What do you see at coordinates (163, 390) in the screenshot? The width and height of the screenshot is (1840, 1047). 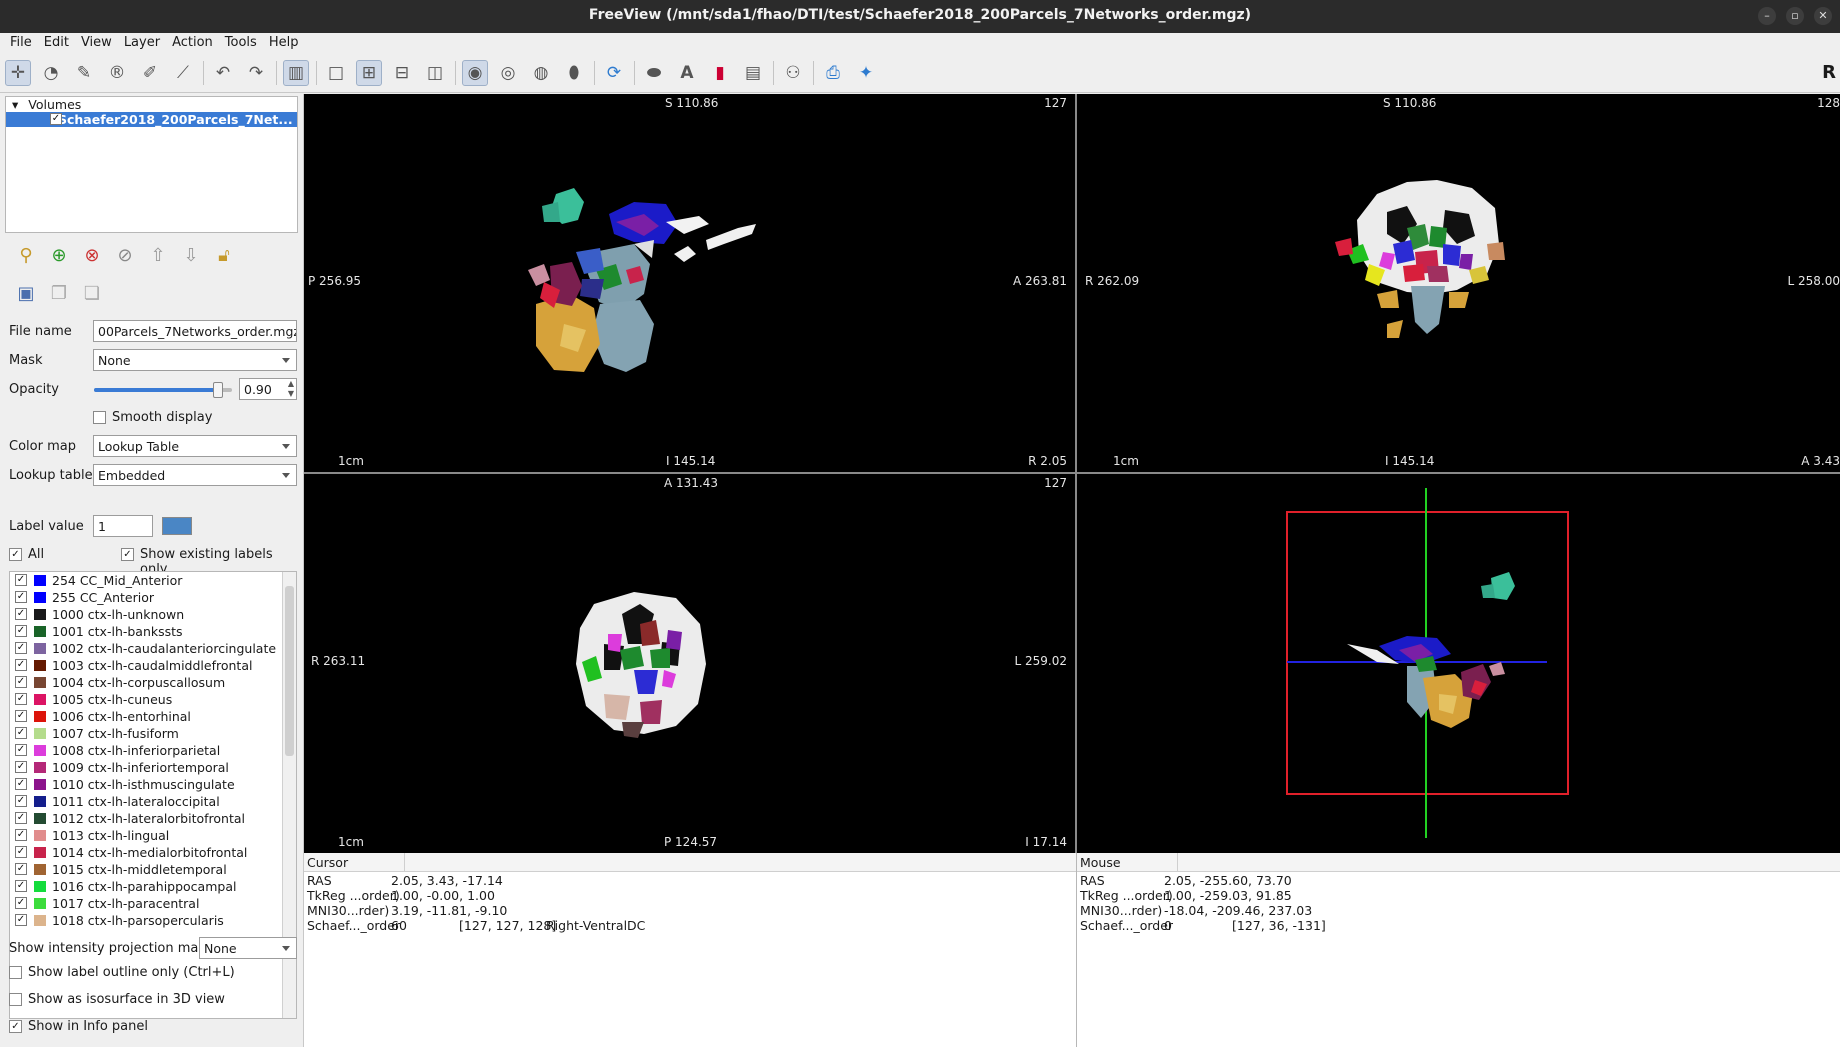 I see `opacity-slider` at bounding box center [163, 390].